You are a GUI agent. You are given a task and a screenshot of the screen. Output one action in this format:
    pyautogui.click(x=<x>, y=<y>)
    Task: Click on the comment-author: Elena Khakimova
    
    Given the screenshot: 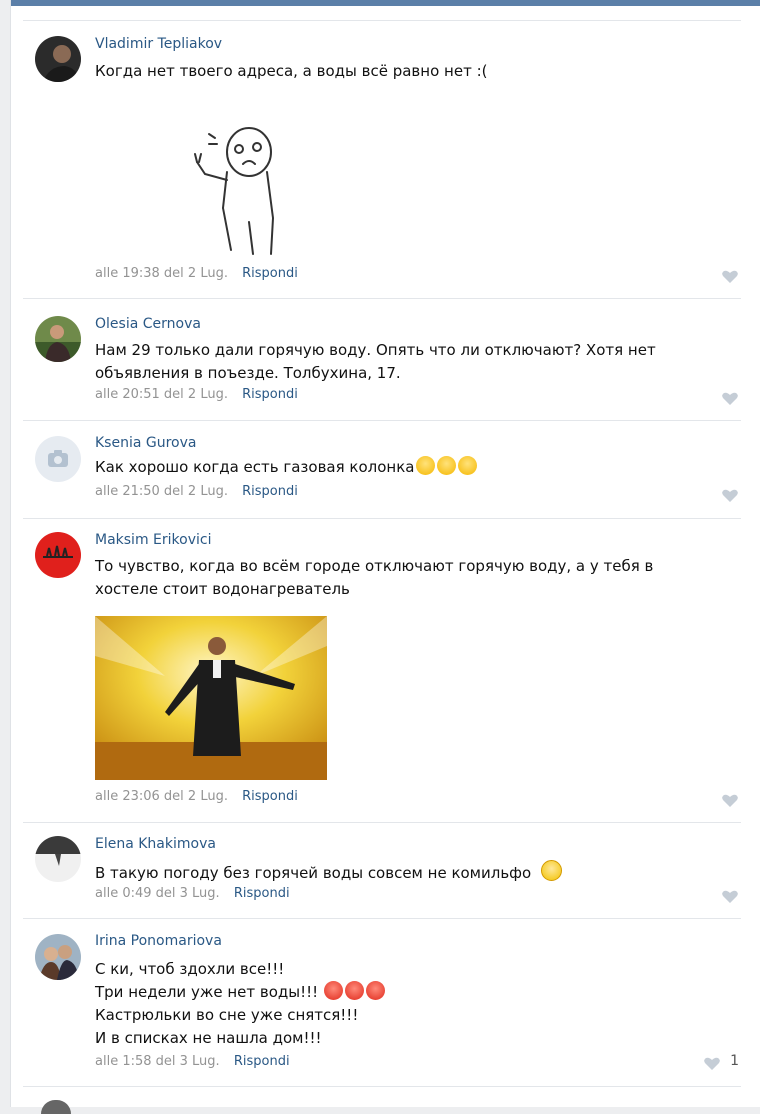 What is the action you would take?
    pyautogui.click(x=155, y=844)
    